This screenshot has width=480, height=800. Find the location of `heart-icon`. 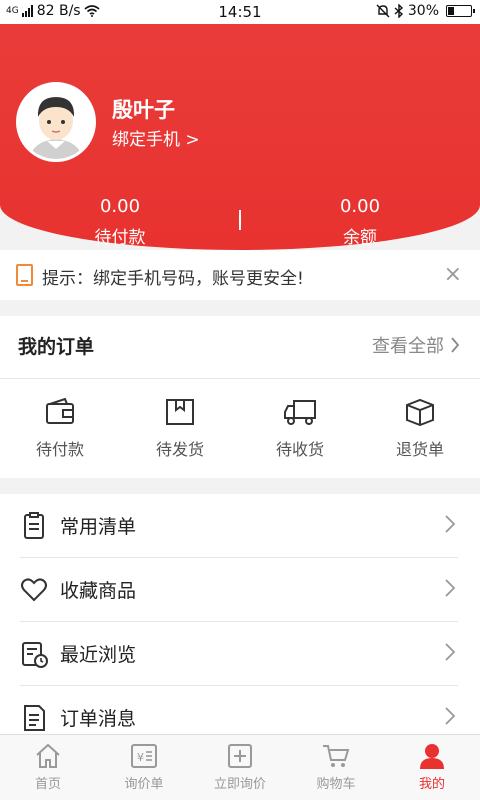

heart-icon is located at coordinates (34, 590).